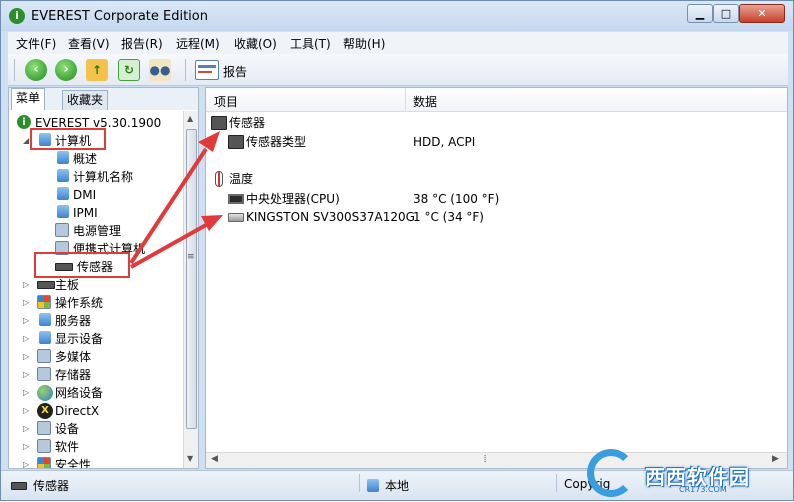 The image size is (794, 502). What do you see at coordinates (690, 474) in the screenshot?
I see `site-watermark: C 西西软件园 CR173.COM` at bounding box center [690, 474].